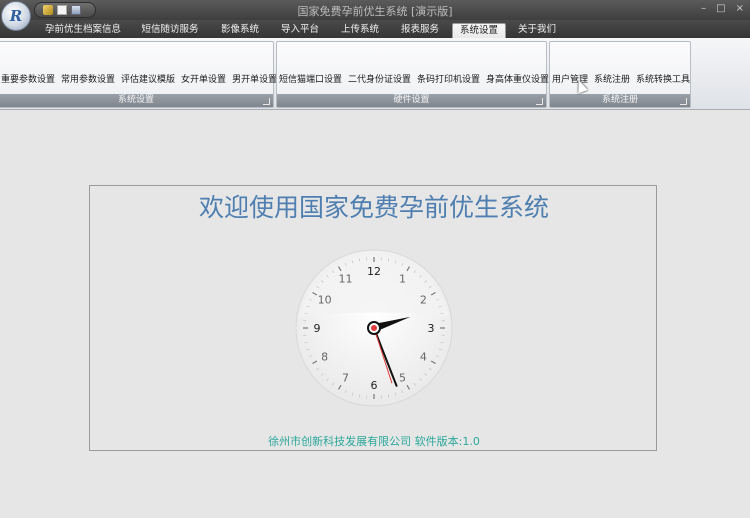 This screenshot has width=750, height=518. What do you see at coordinates (517, 78) in the screenshot?
I see `height-weight-meter-button: 身高体重仪设置` at bounding box center [517, 78].